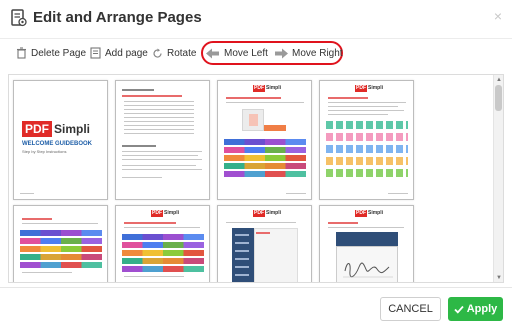  I want to click on rotate-label: Rotate, so click(182, 53).